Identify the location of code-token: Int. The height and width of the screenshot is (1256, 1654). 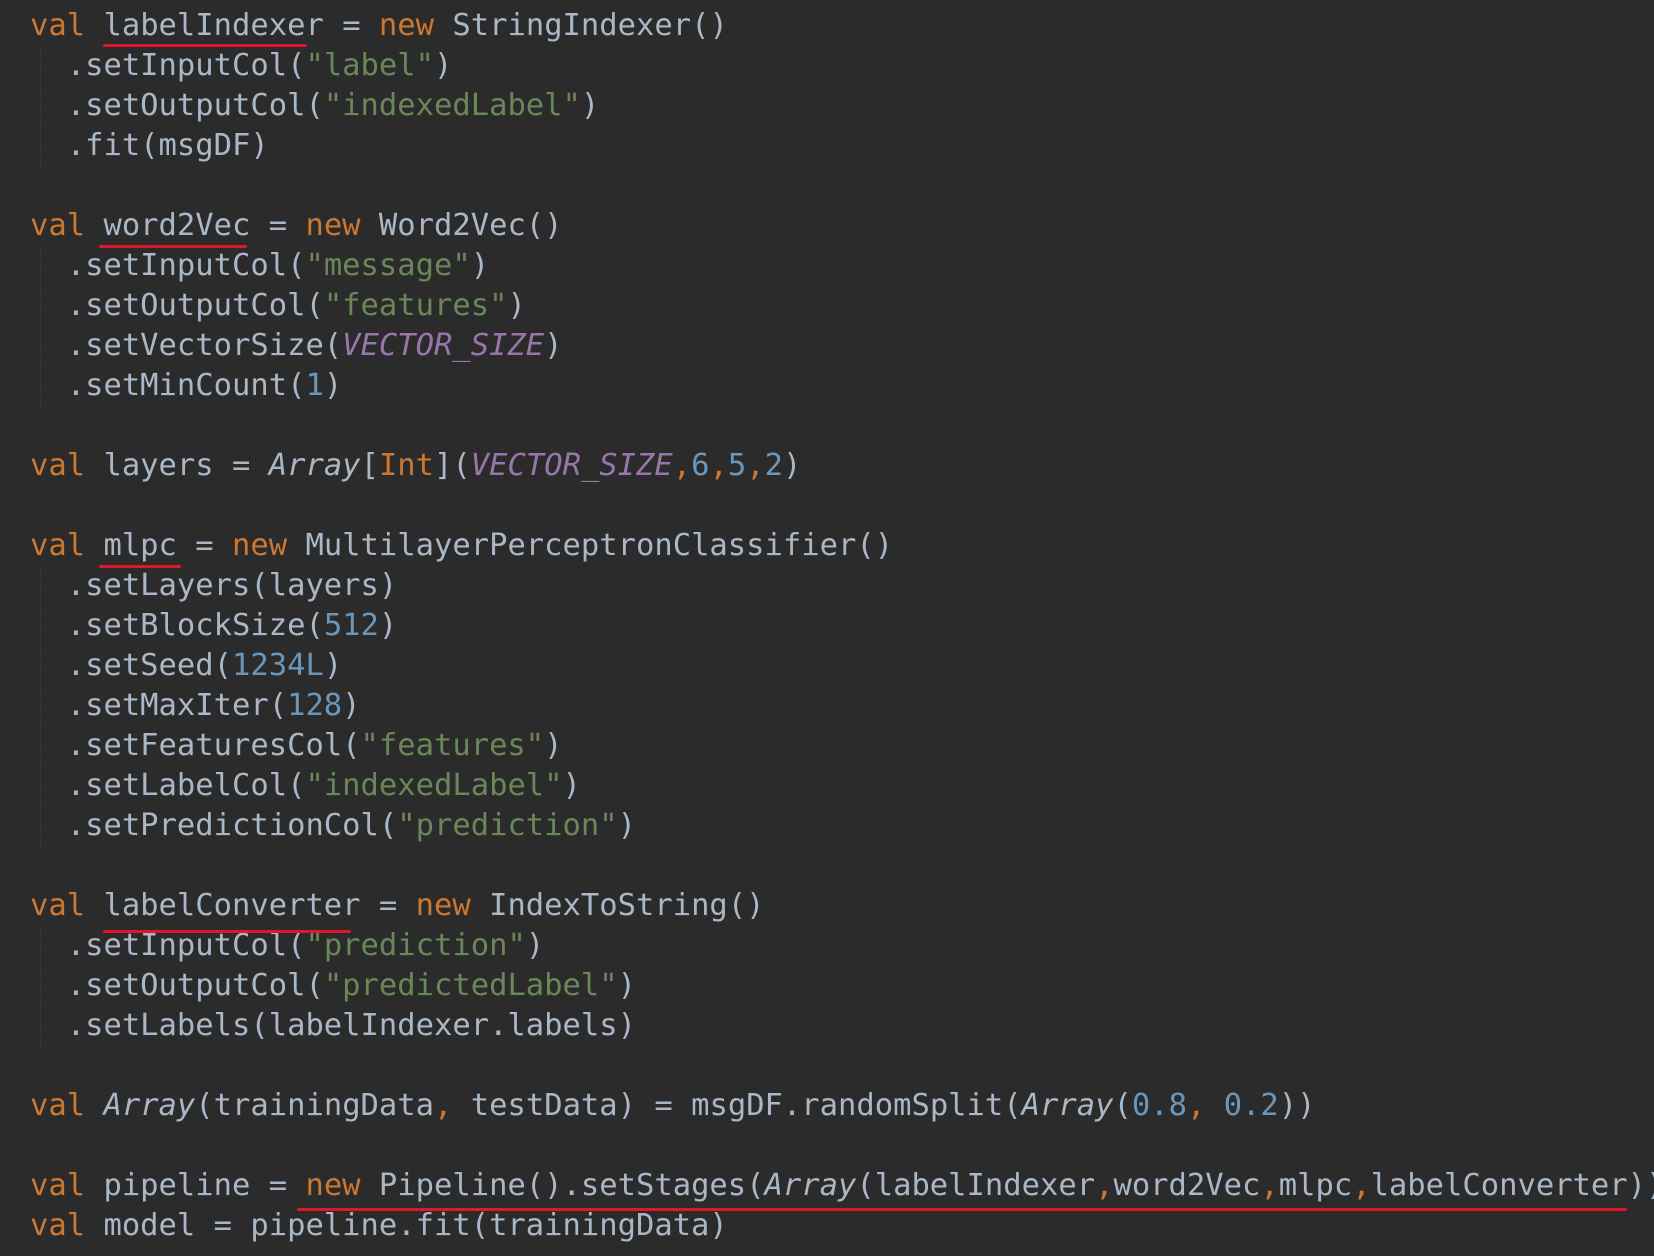
(406, 465).